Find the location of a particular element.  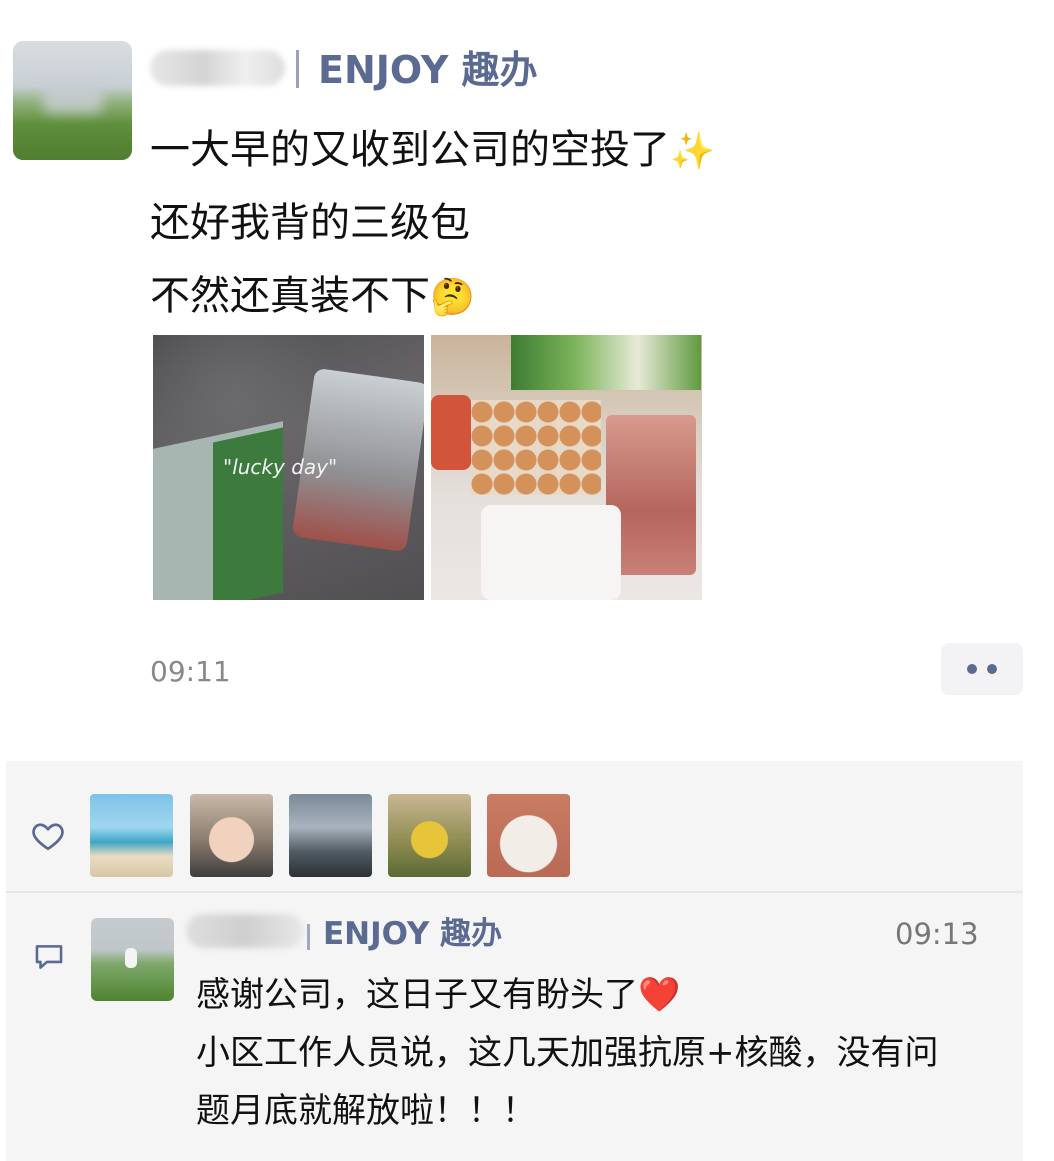

post-author-avatar is located at coordinates (72, 100).